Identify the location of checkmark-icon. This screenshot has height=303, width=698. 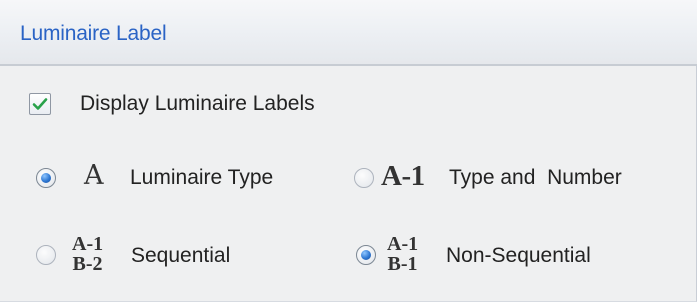
(40, 104).